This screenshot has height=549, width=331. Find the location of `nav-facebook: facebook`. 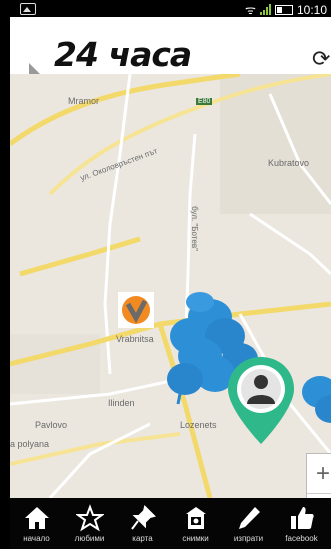

nav-facebook: facebook is located at coordinates (301, 523).